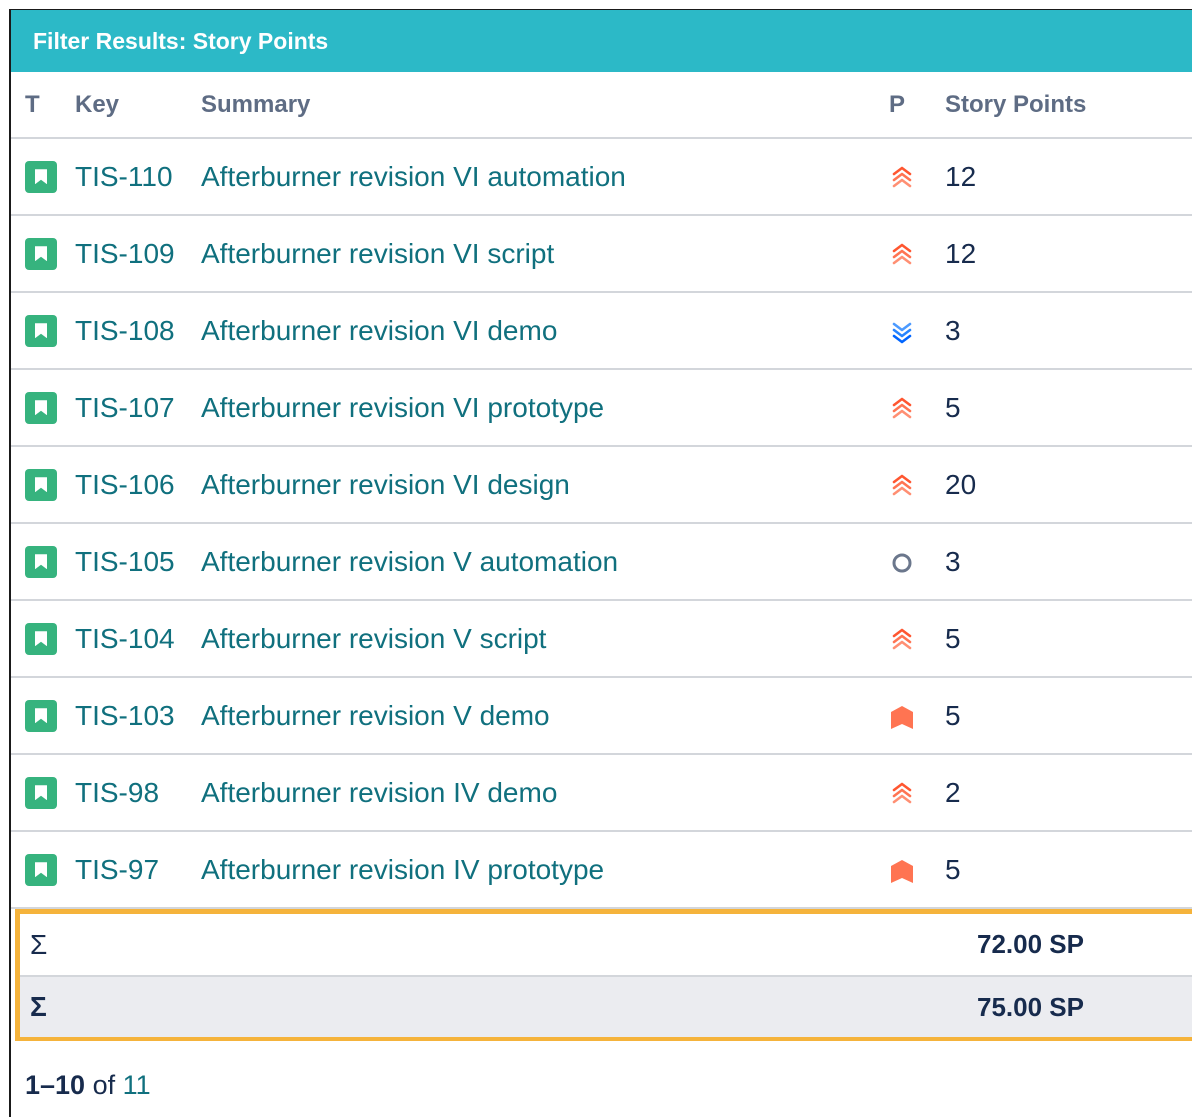 The width and height of the screenshot is (1192, 1117). Describe the element at coordinates (138, 485) in the screenshot. I see `issue-key-link: TIS-106` at that location.